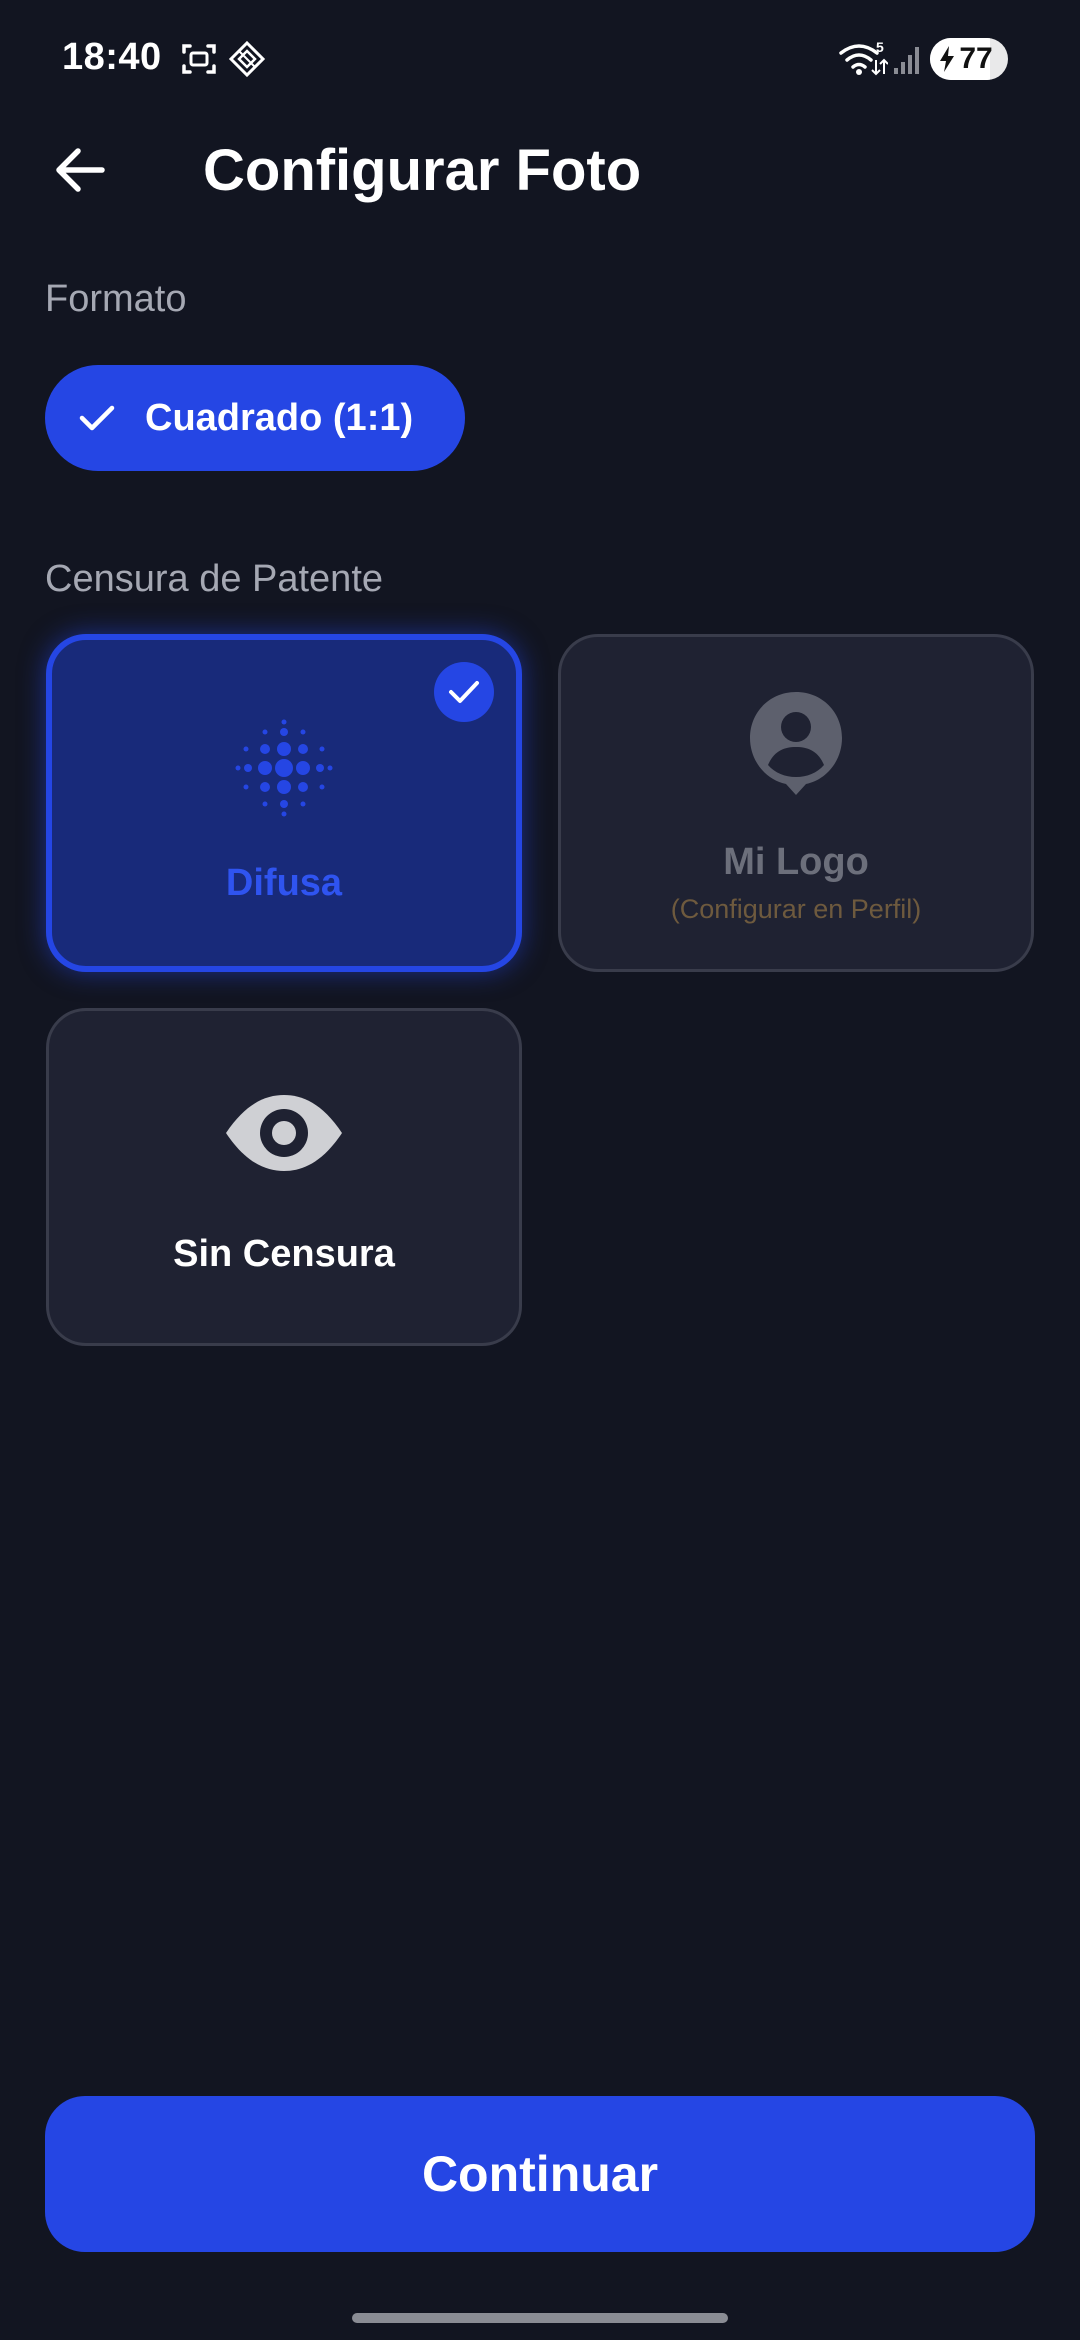  What do you see at coordinates (906, 60) in the screenshot?
I see `signal-icon` at bounding box center [906, 60].